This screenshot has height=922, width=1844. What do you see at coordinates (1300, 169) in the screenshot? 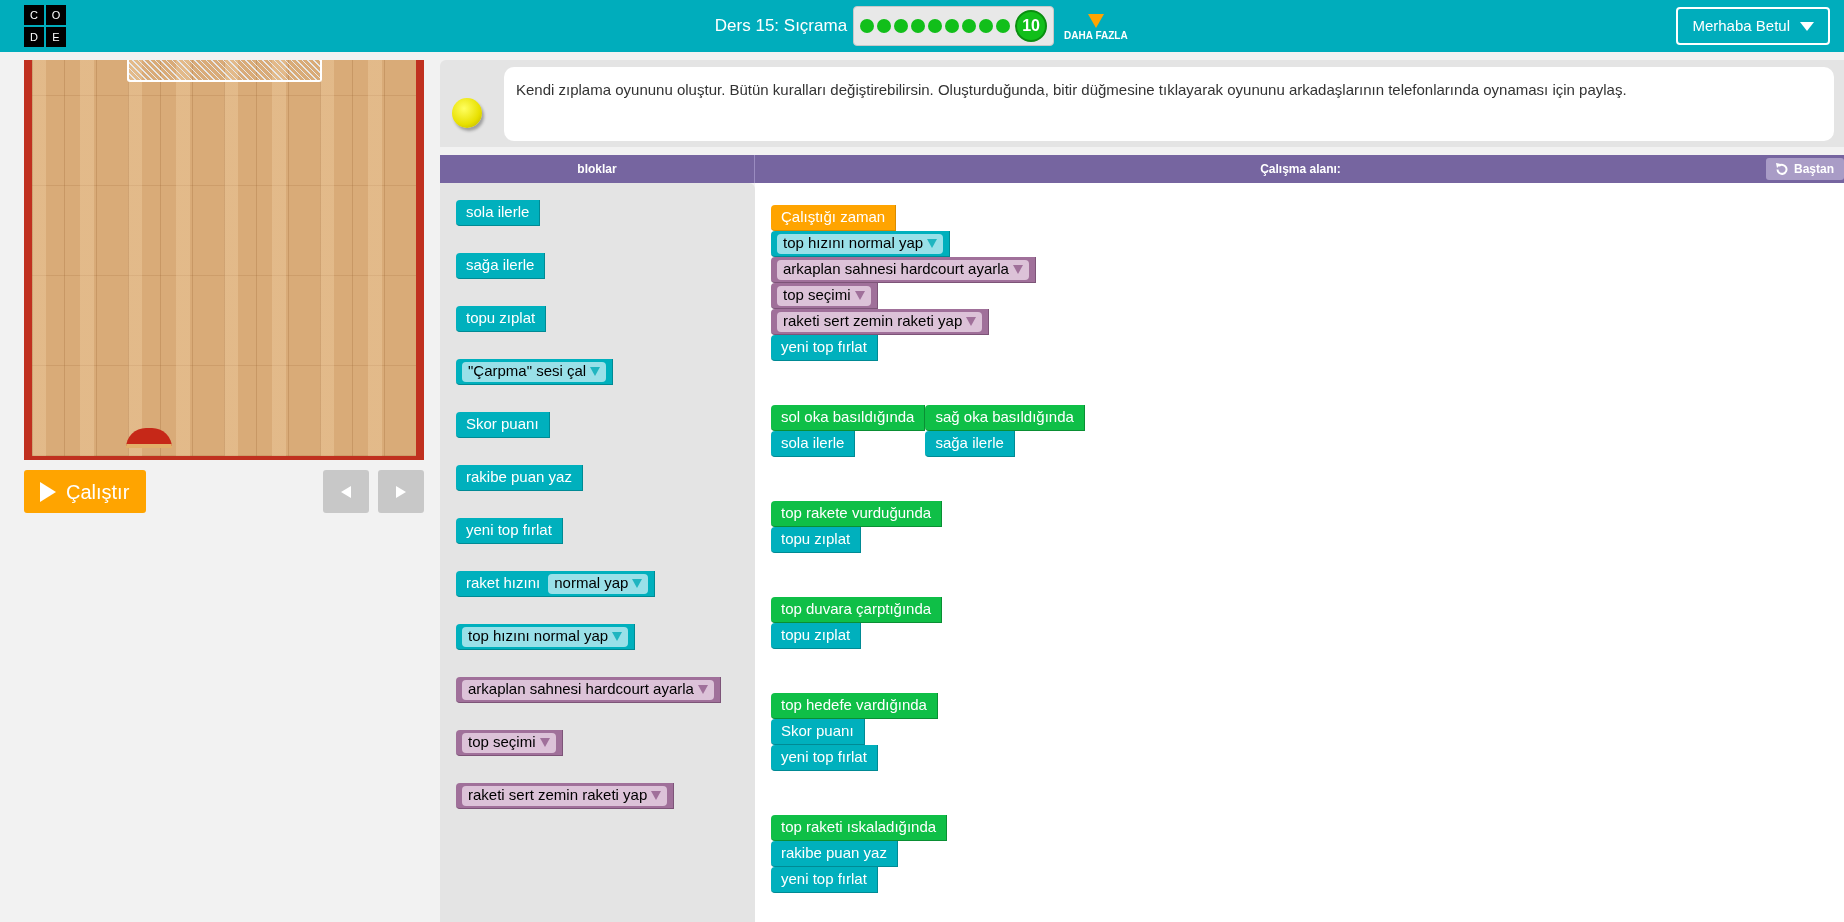
I see `workspace-header: Çalışma alanı:` at bounding box center [1300, 169].